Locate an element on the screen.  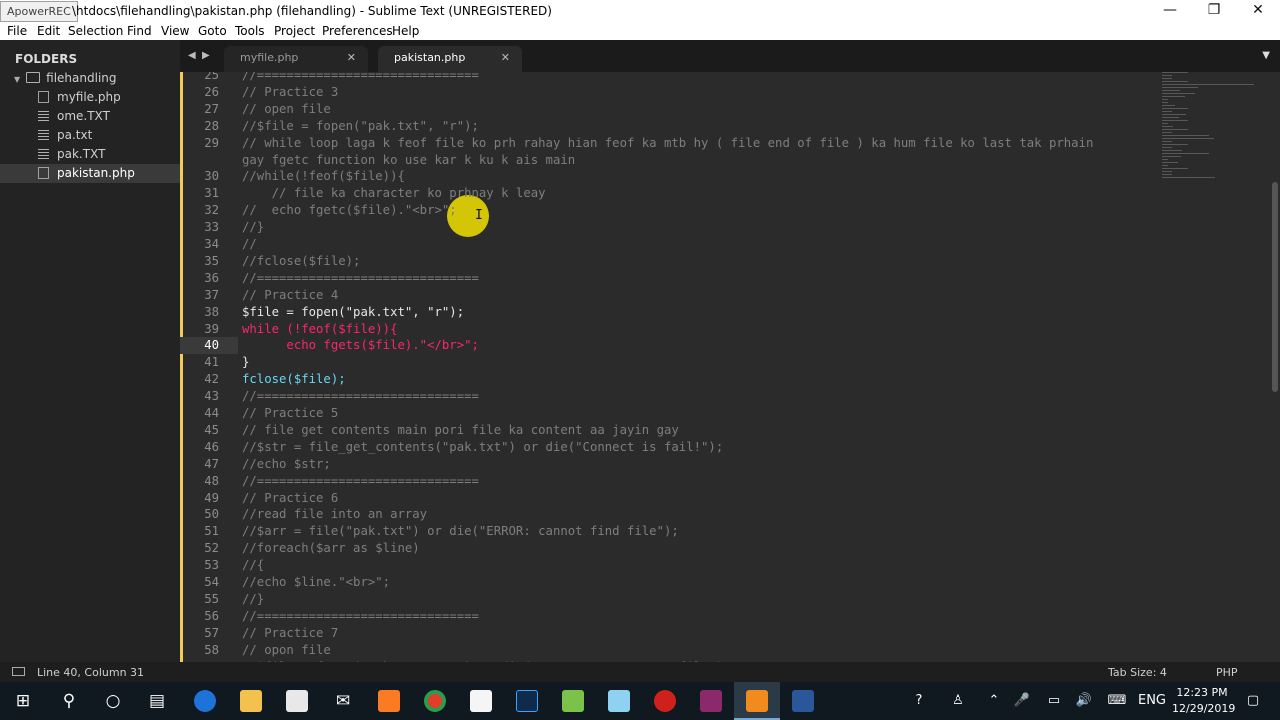
code-line: 53 //{ is located at coordinates (670, 565).